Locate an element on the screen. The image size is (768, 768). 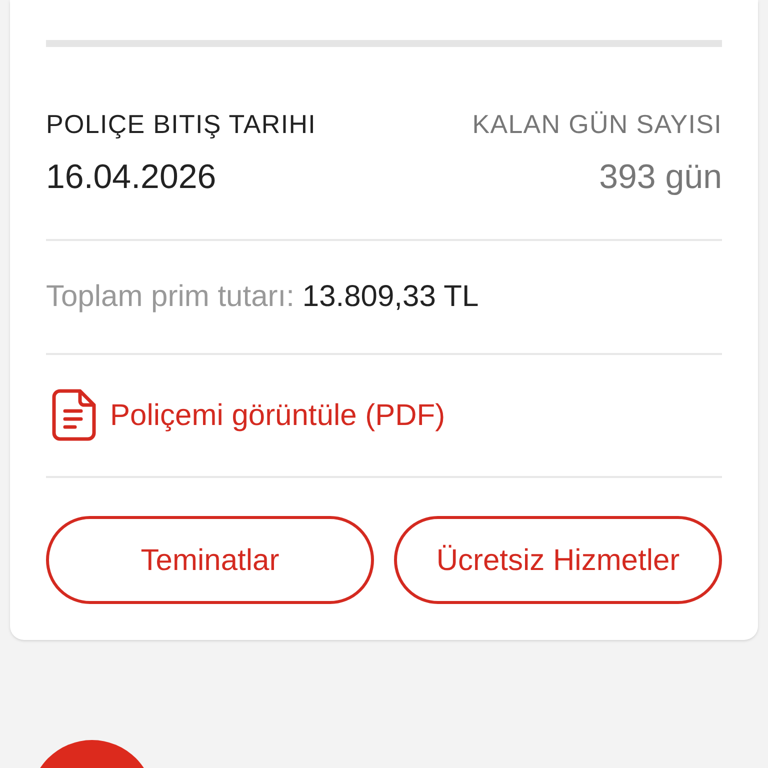
document-icon is located at coordinates (74, 415).